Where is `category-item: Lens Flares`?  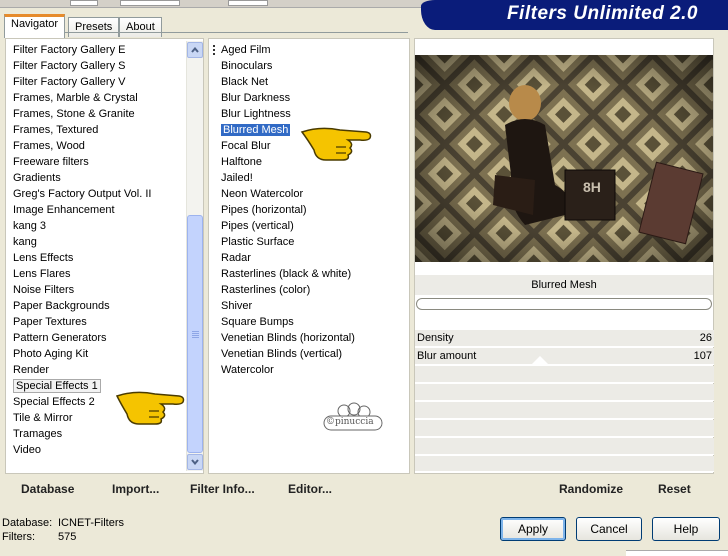 category-item: Lens Flares is located at coordinates (99, 274).